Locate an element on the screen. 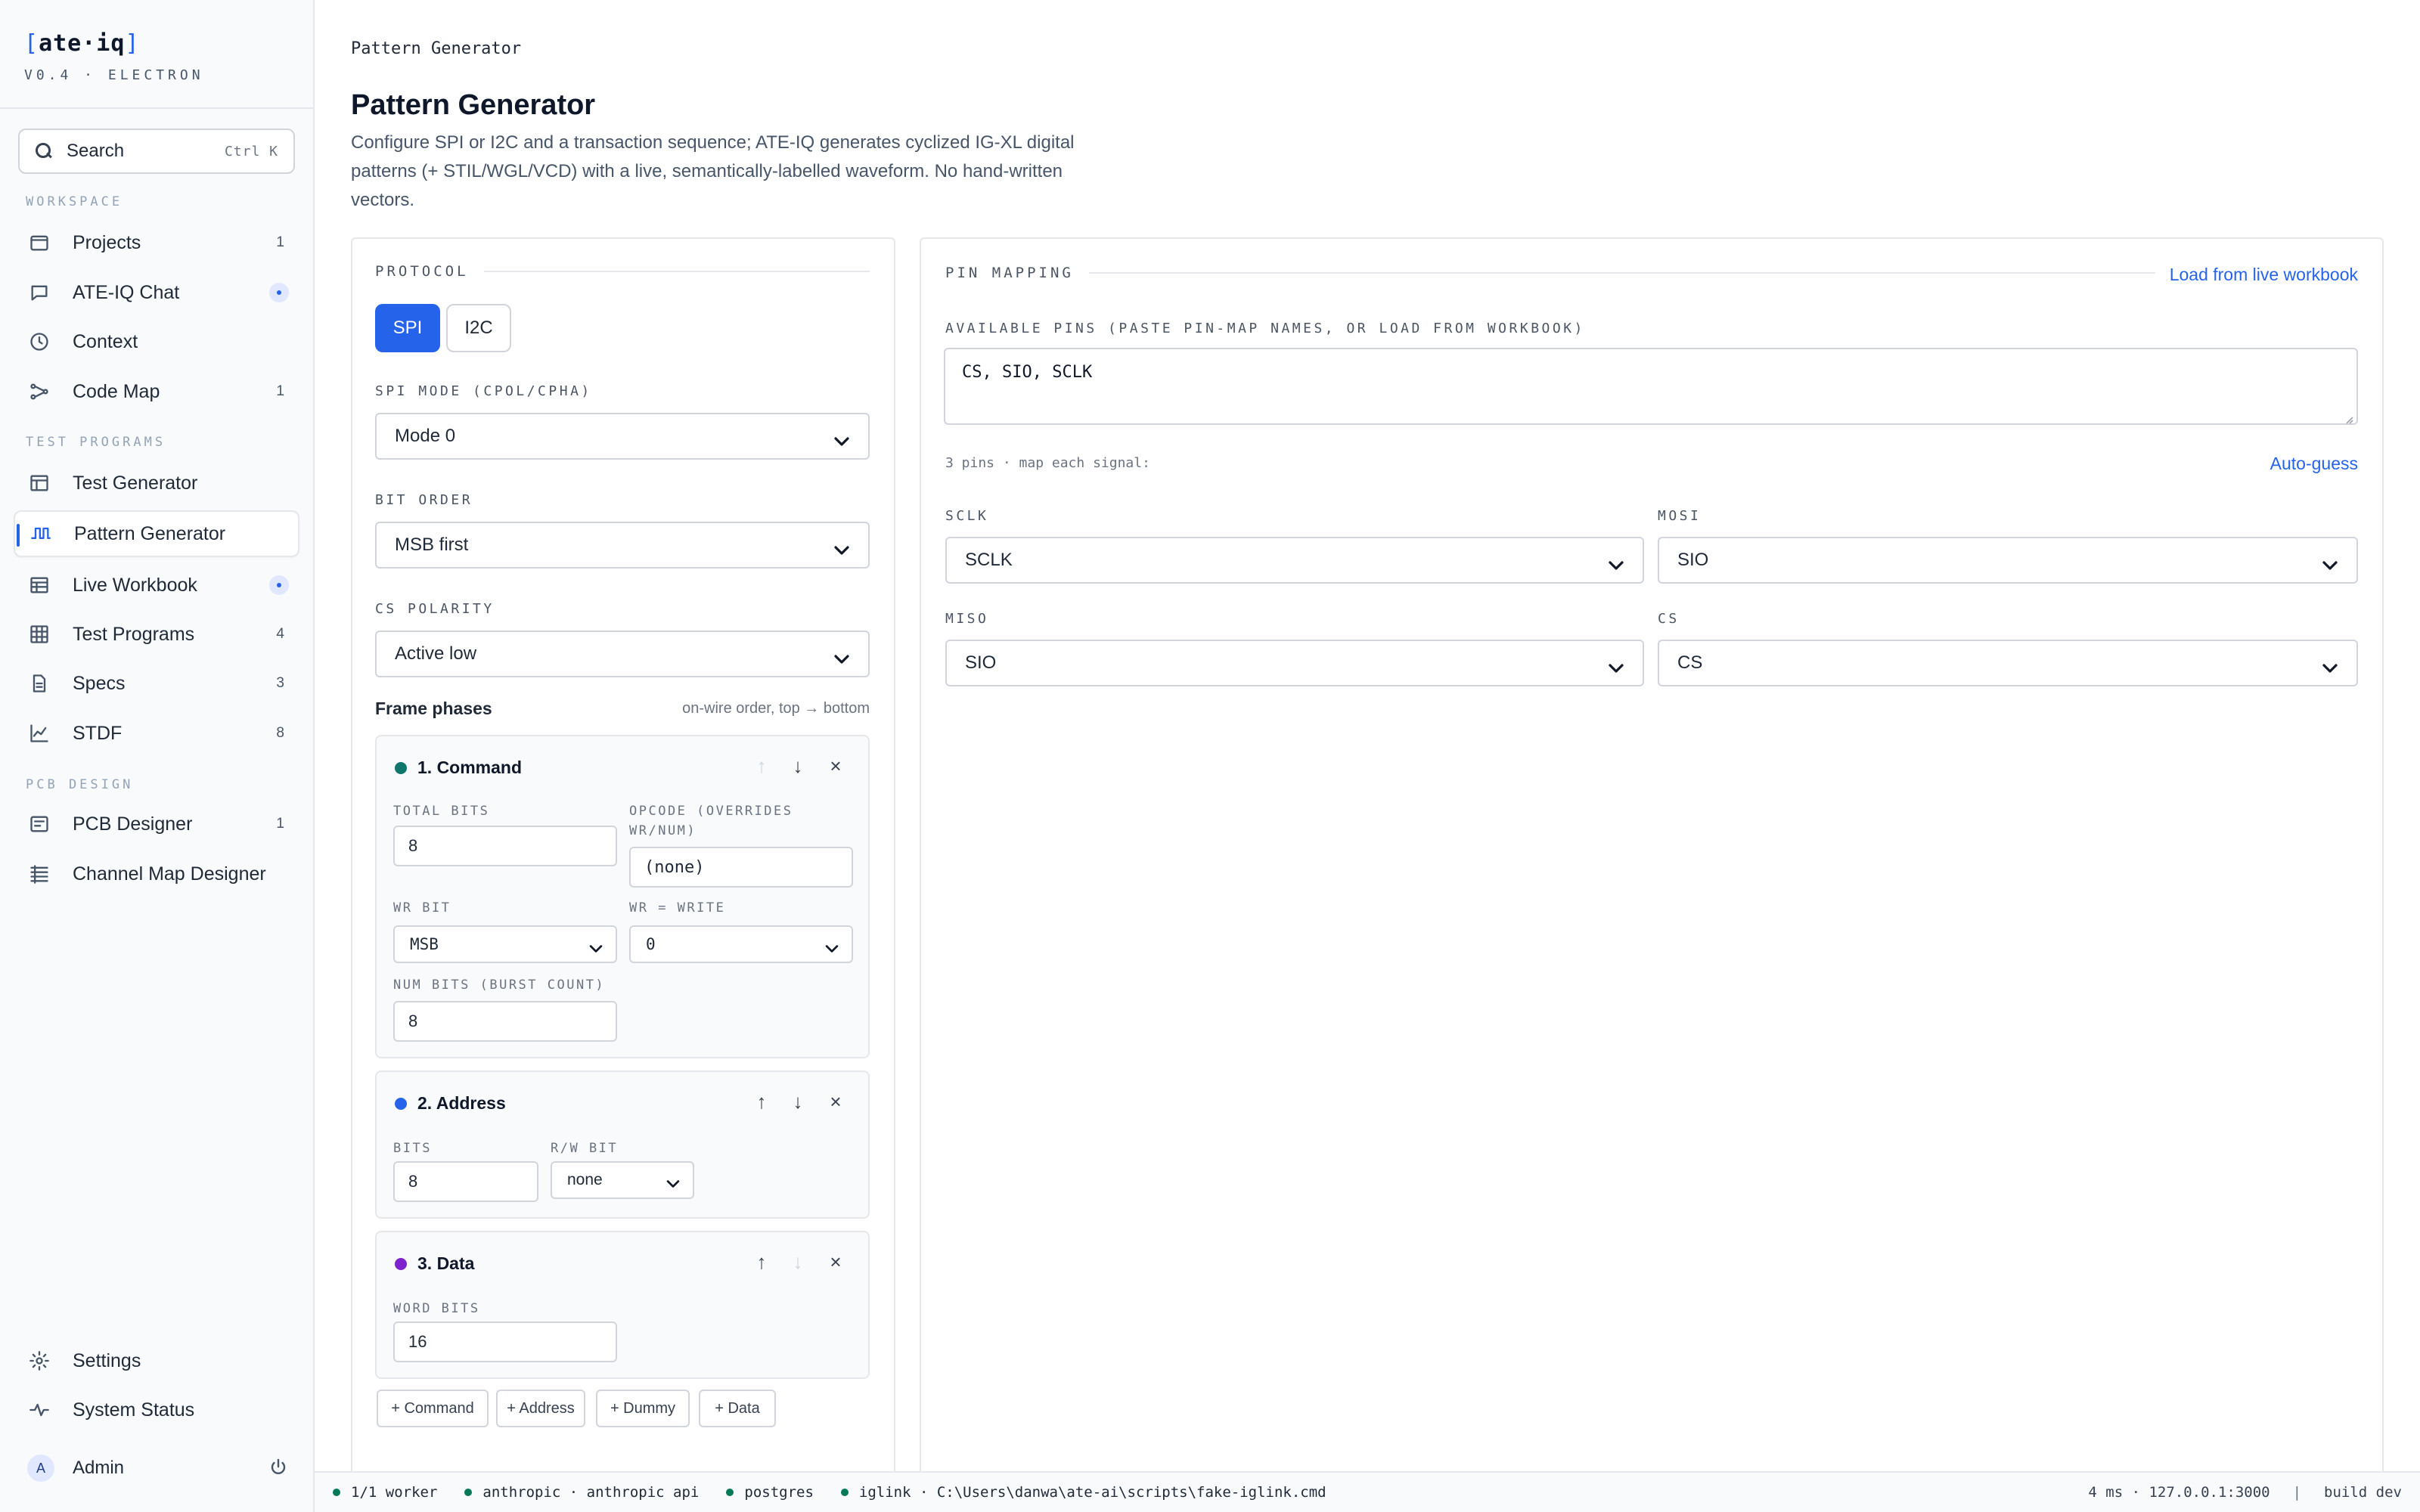 The height and width of the screenshot is (1512, 2420). bit-order-select: MSB first is located at coordinates (622, 545).